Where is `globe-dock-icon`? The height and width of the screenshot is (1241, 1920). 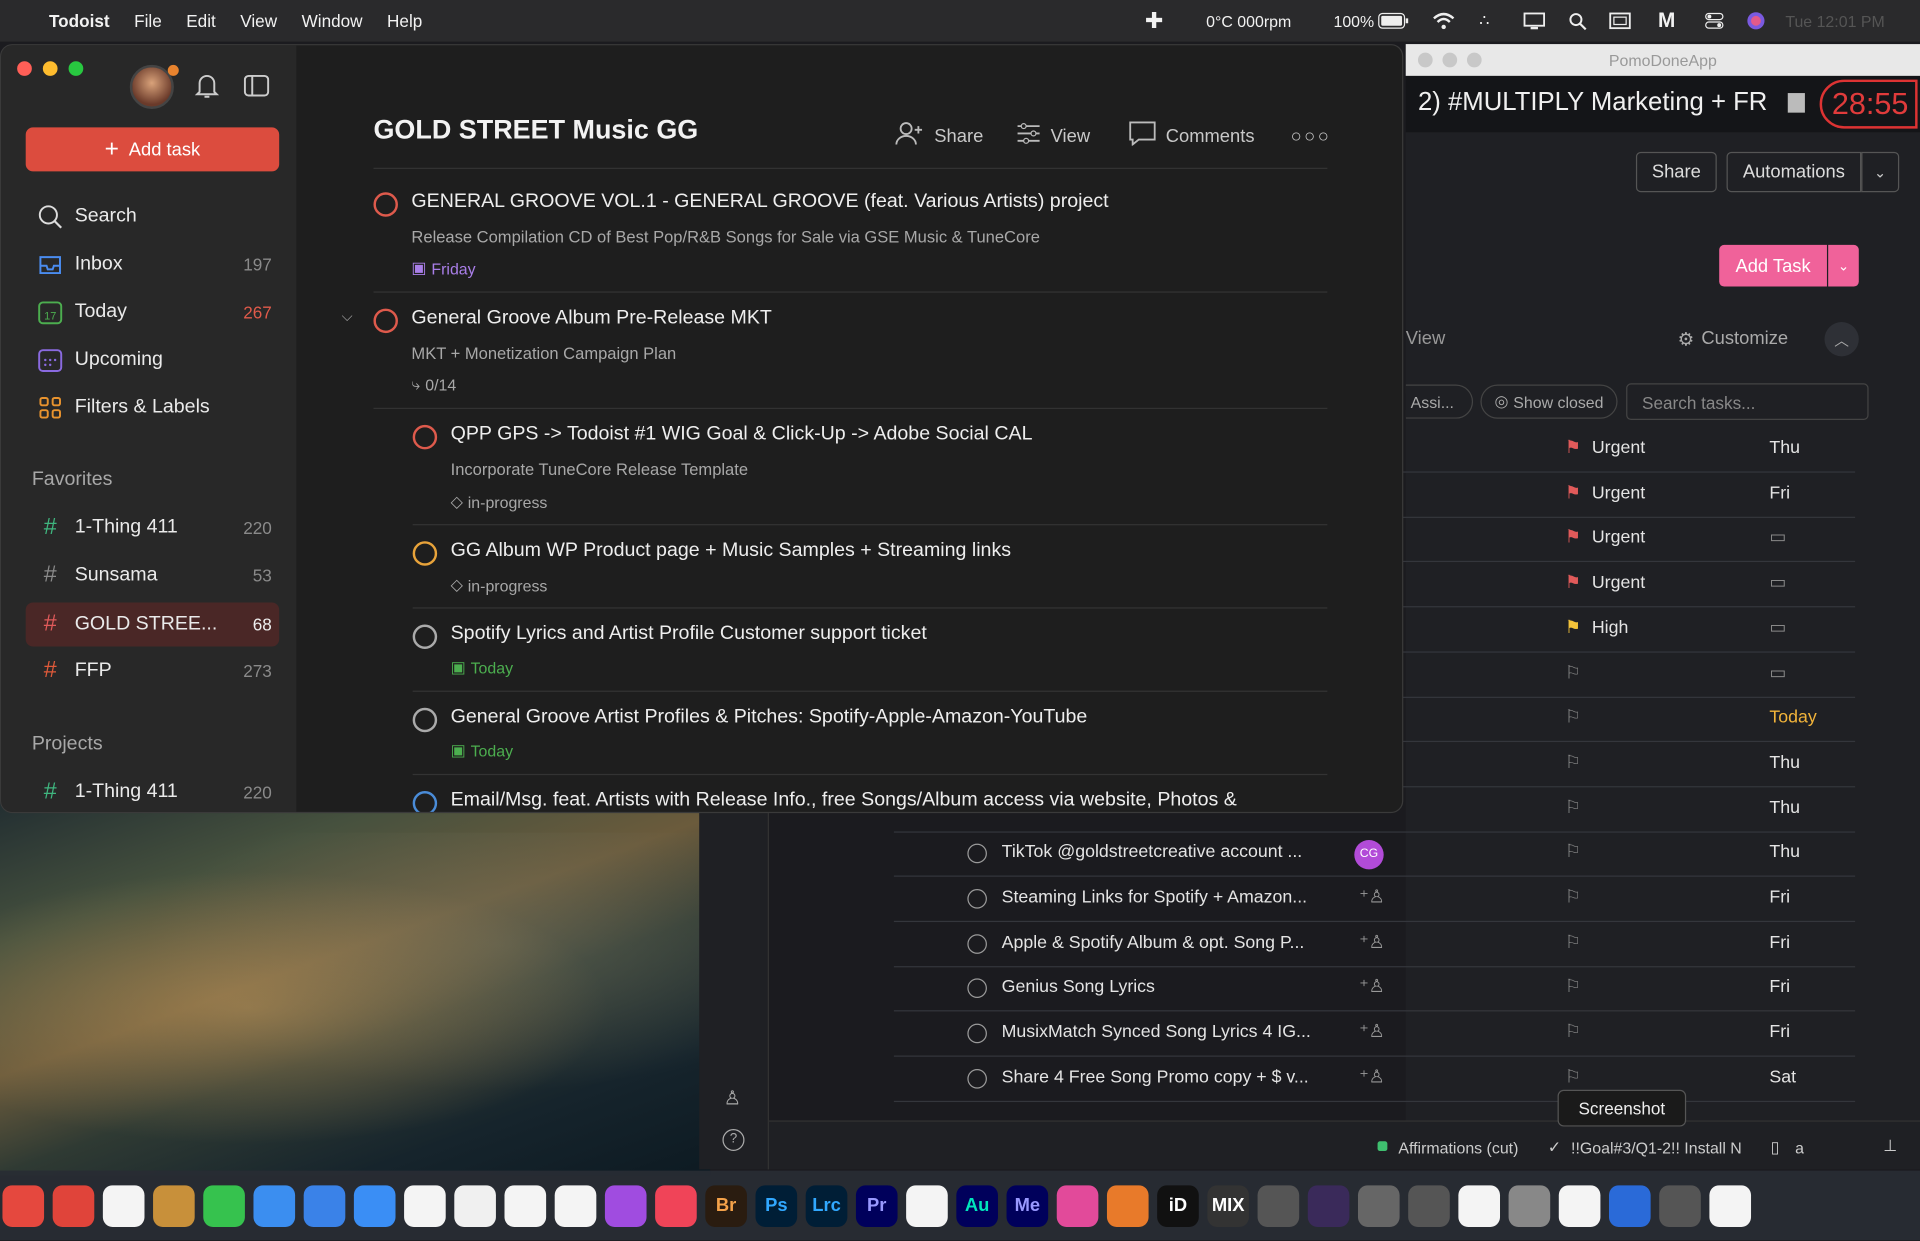 globe-dock-icon is located at coordinates (1579, 1205).